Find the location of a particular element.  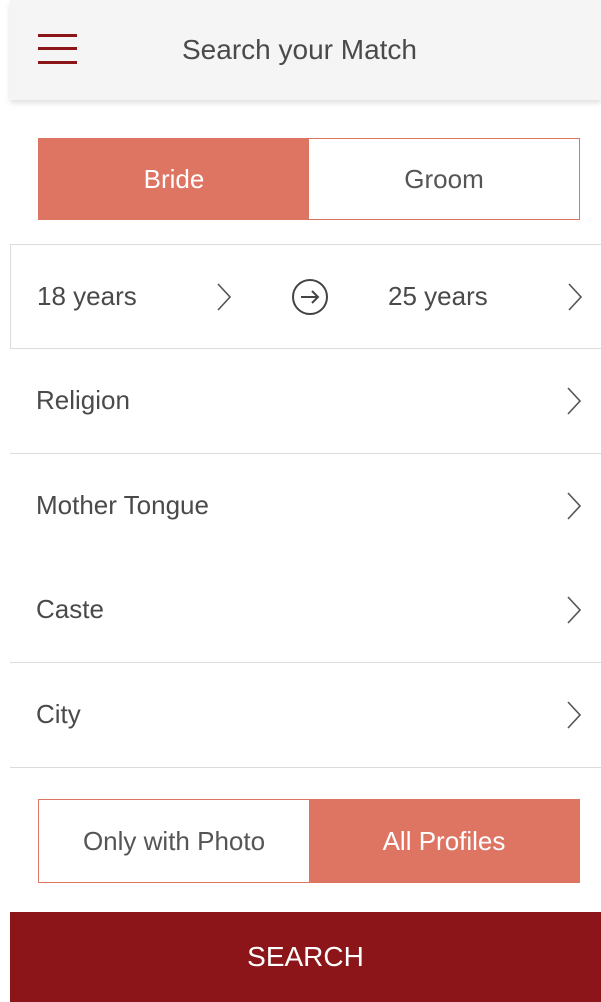

age-to-chevron-right-icon is located at coordinates (575, 297).